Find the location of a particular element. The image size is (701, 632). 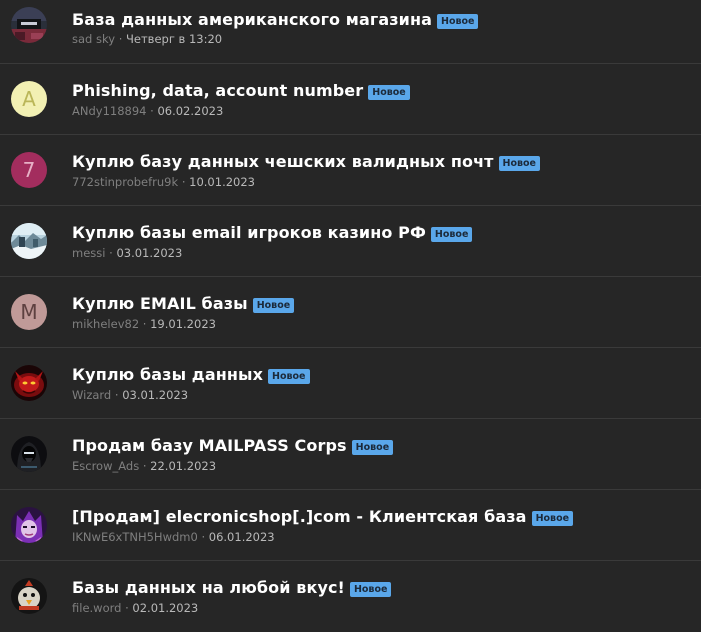

thread-meta: 772stinprobefru9k · 10.01.2023 is located at coordinates (163, 182).